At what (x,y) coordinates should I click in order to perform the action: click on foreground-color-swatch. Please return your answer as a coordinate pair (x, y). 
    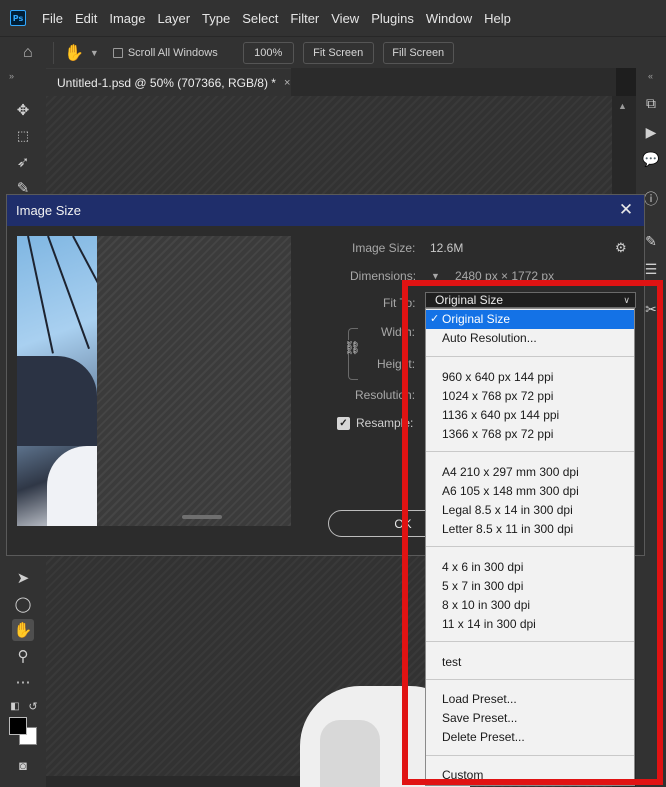
    Looking at the image, I should click on (18, 726).